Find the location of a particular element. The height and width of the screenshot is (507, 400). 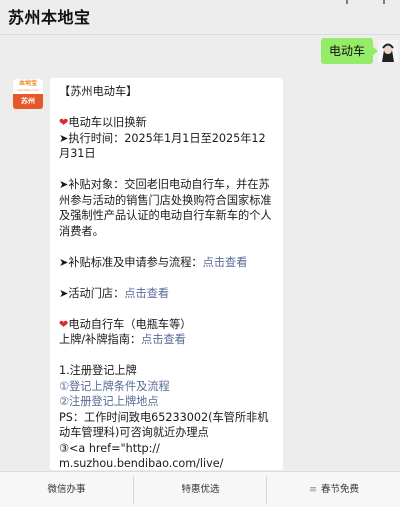

message-line: ➤执行时间：2025年1月1日至2025年12月31日 is located at coordinates (162, 146).